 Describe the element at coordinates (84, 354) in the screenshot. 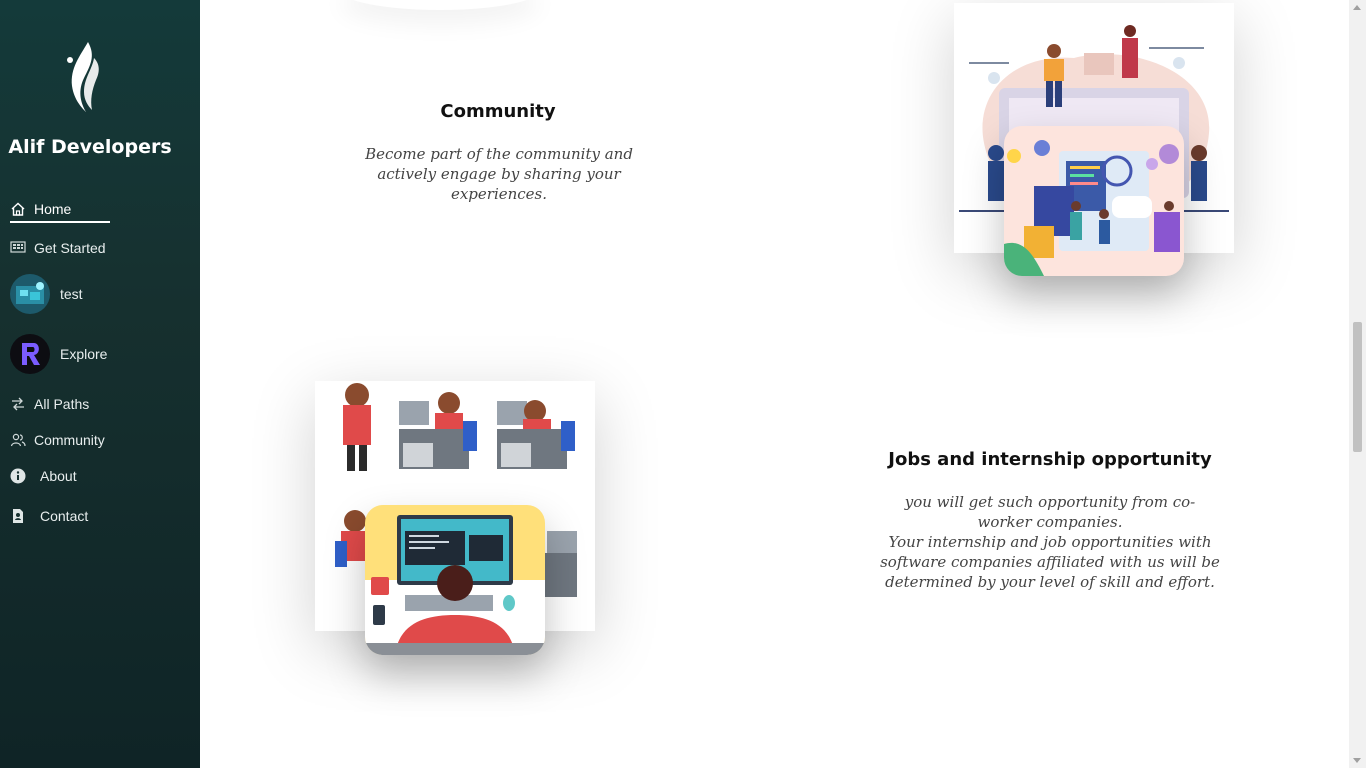

I see `sidebar-item-label: Explore` at that location.